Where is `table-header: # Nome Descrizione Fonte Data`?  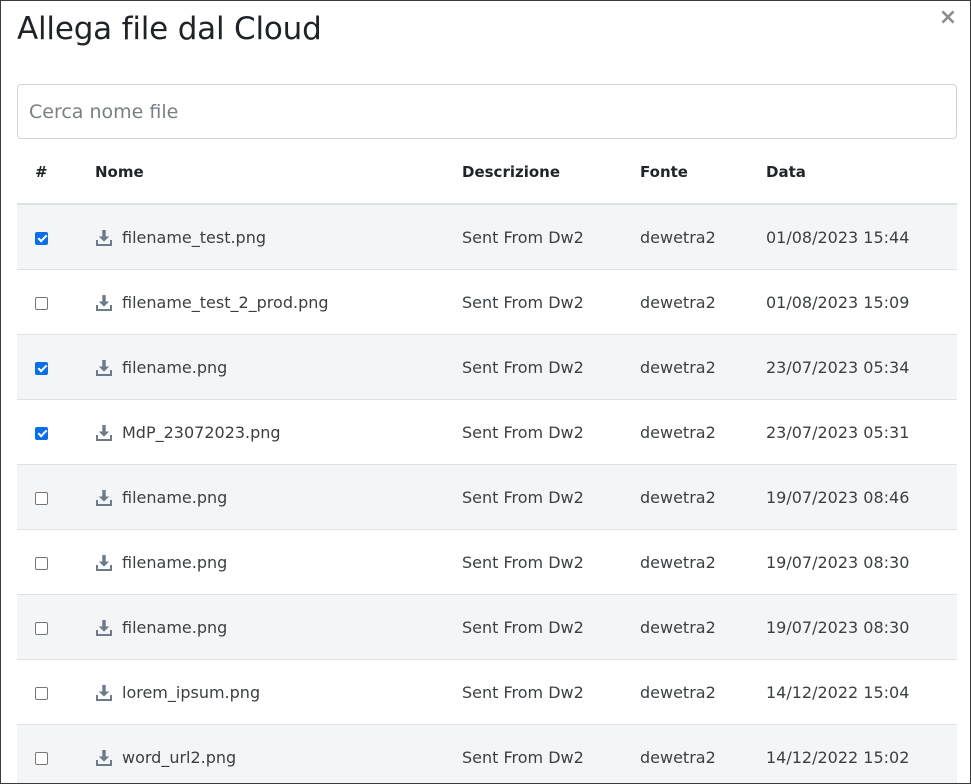
table-header: # Nome Descrizione Fonte Data is located at coordinates (487, 173).